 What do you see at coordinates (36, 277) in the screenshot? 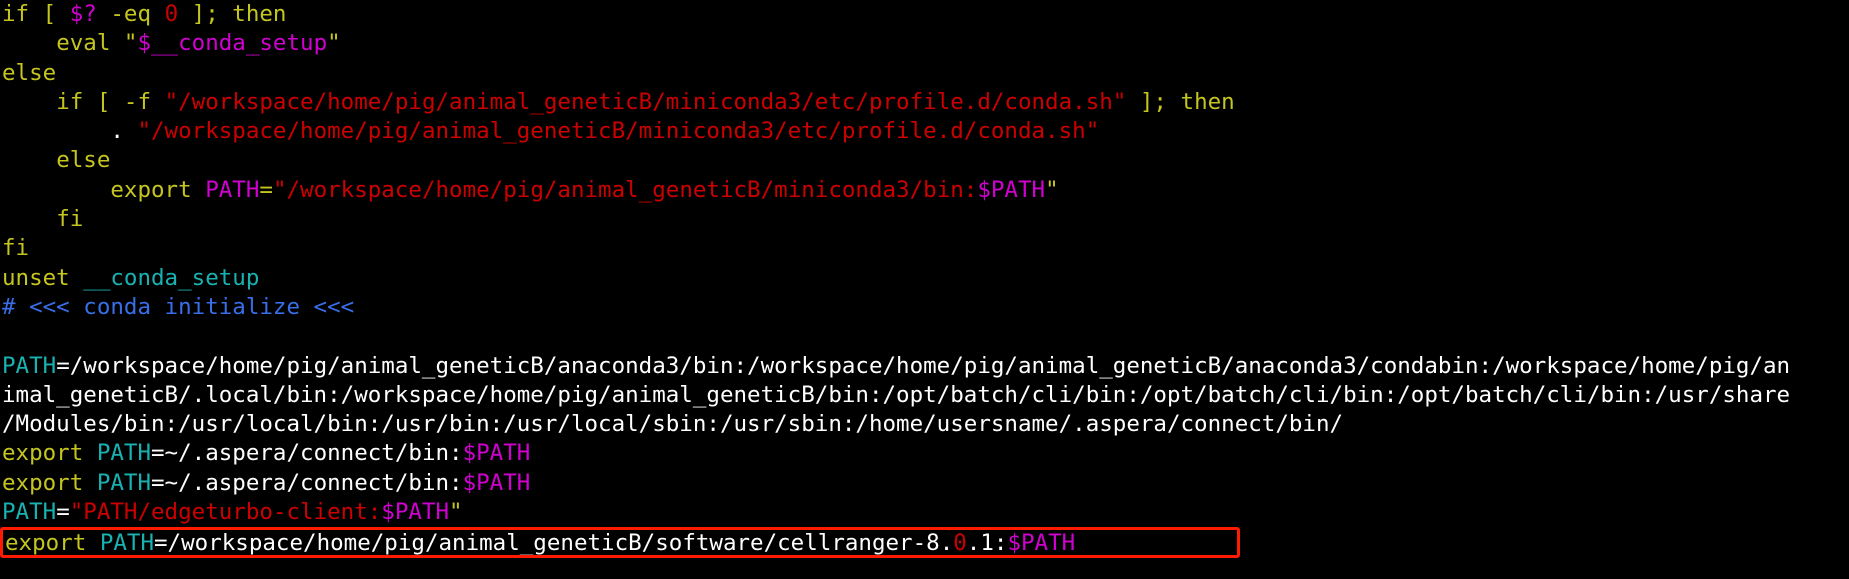
I see `keyword-unset: unset` at bounding box center [36, 277].